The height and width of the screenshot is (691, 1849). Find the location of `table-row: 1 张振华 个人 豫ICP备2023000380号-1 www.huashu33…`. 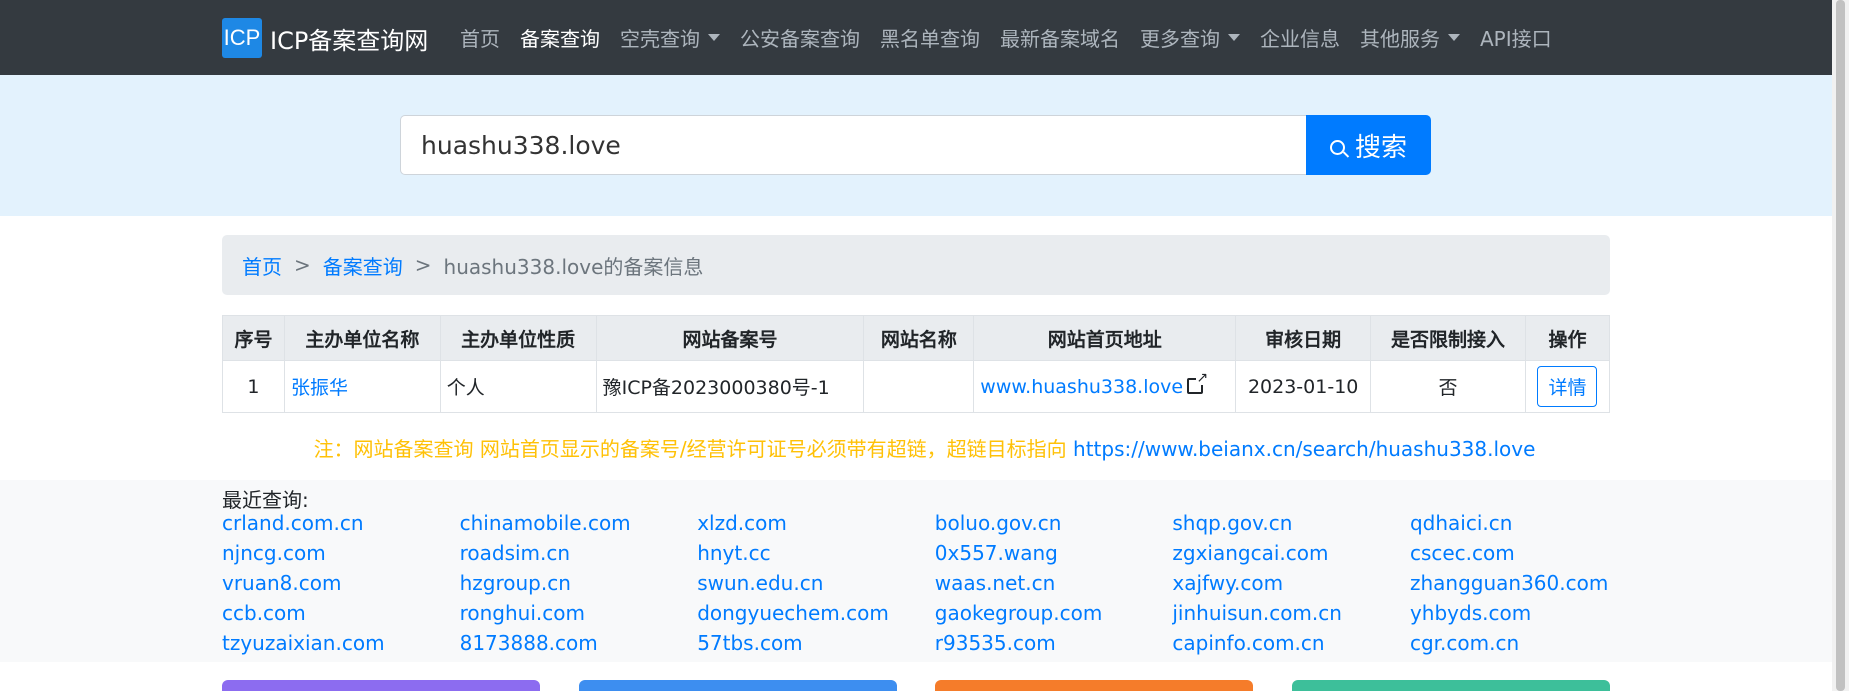

table-row: 1 张振华 个人 豫ICP备2023000380号-1 www.huashu33… is located at coordinates (916, 386).